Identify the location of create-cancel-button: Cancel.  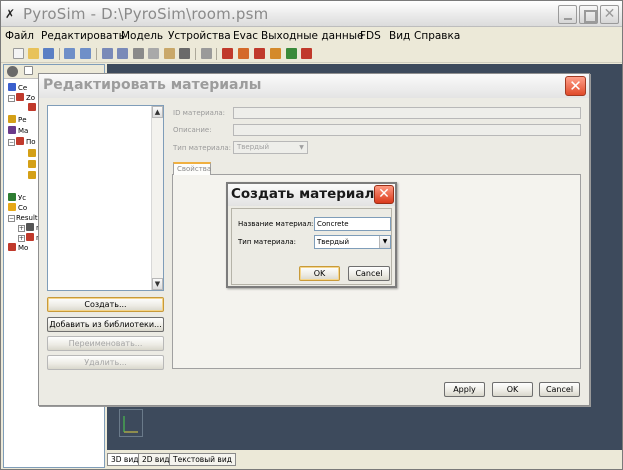
(369, 273).